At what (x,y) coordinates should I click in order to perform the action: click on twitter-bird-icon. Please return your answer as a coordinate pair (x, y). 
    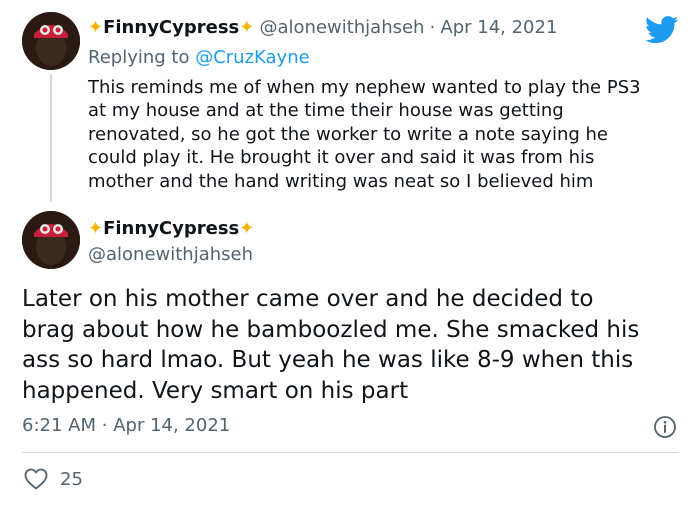
    Looking at the image, I should click on (662, 30).